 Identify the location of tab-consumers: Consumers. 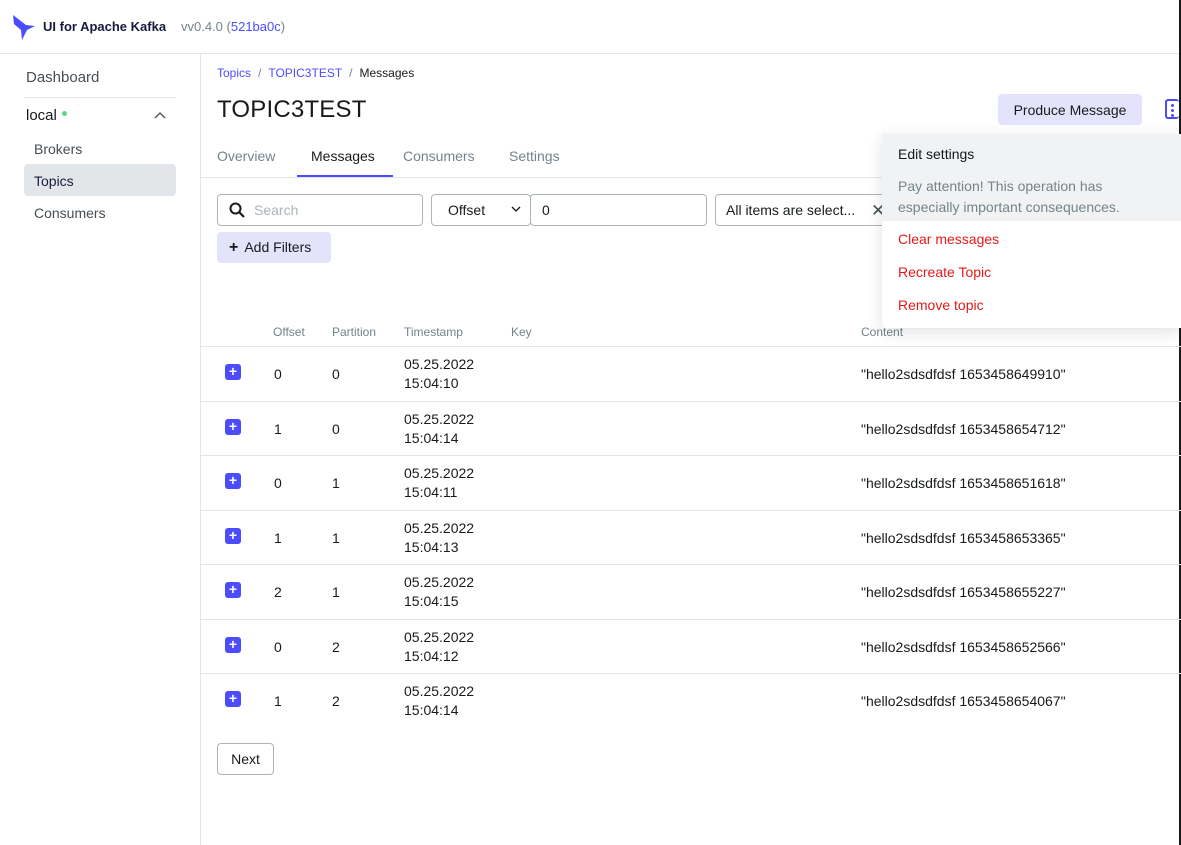
(439, 156).